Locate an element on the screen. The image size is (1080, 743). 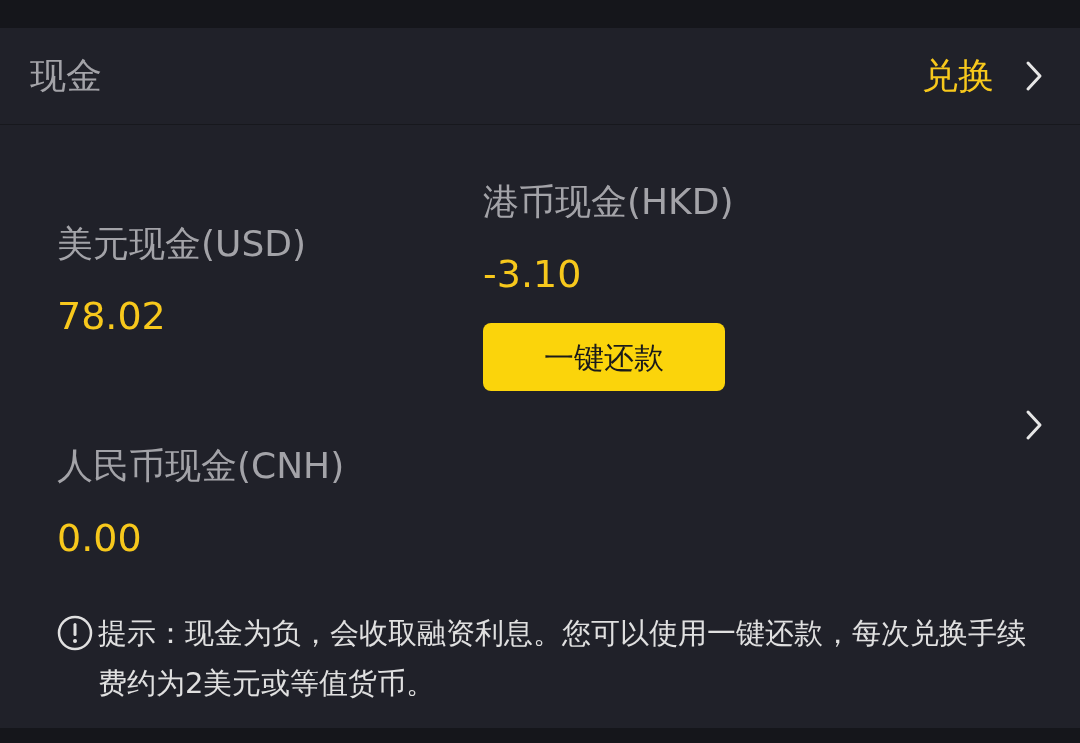
currency-label: 人民币现金(CNH) is located at coordinates (201, 466).